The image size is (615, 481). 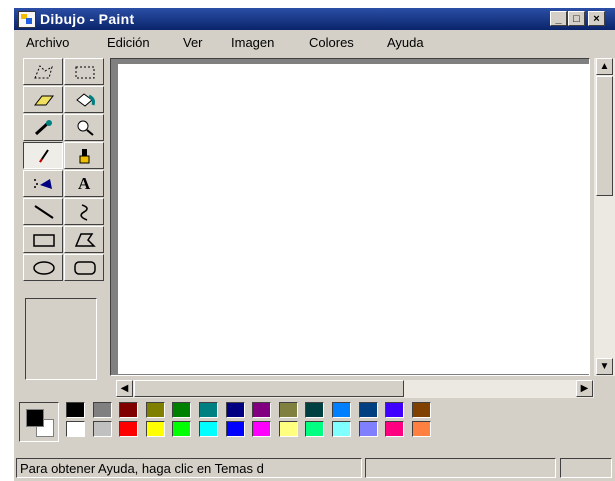 I want to click on scroll-up-button: ▲, so click(x=604, y=66).